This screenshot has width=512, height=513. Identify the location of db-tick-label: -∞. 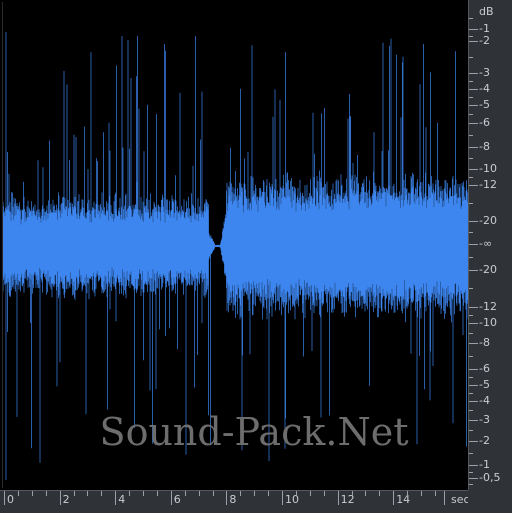
(486, 243).